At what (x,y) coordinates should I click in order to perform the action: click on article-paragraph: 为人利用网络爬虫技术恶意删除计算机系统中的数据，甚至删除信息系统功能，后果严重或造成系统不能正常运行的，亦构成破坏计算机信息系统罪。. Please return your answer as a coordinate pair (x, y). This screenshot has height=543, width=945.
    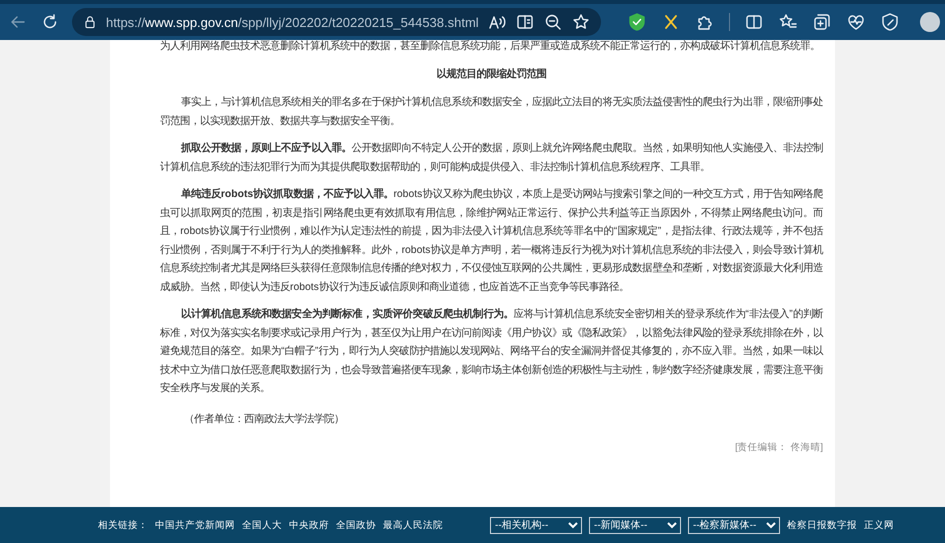
    Looking at the image, I should click on (490, 46).